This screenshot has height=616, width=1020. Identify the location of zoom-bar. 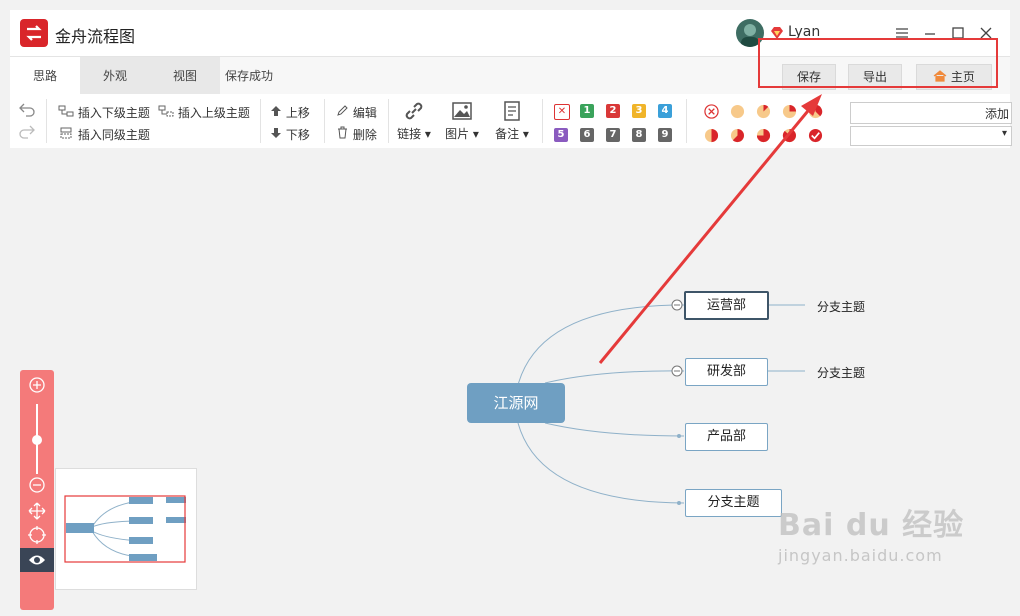
(37, 490).